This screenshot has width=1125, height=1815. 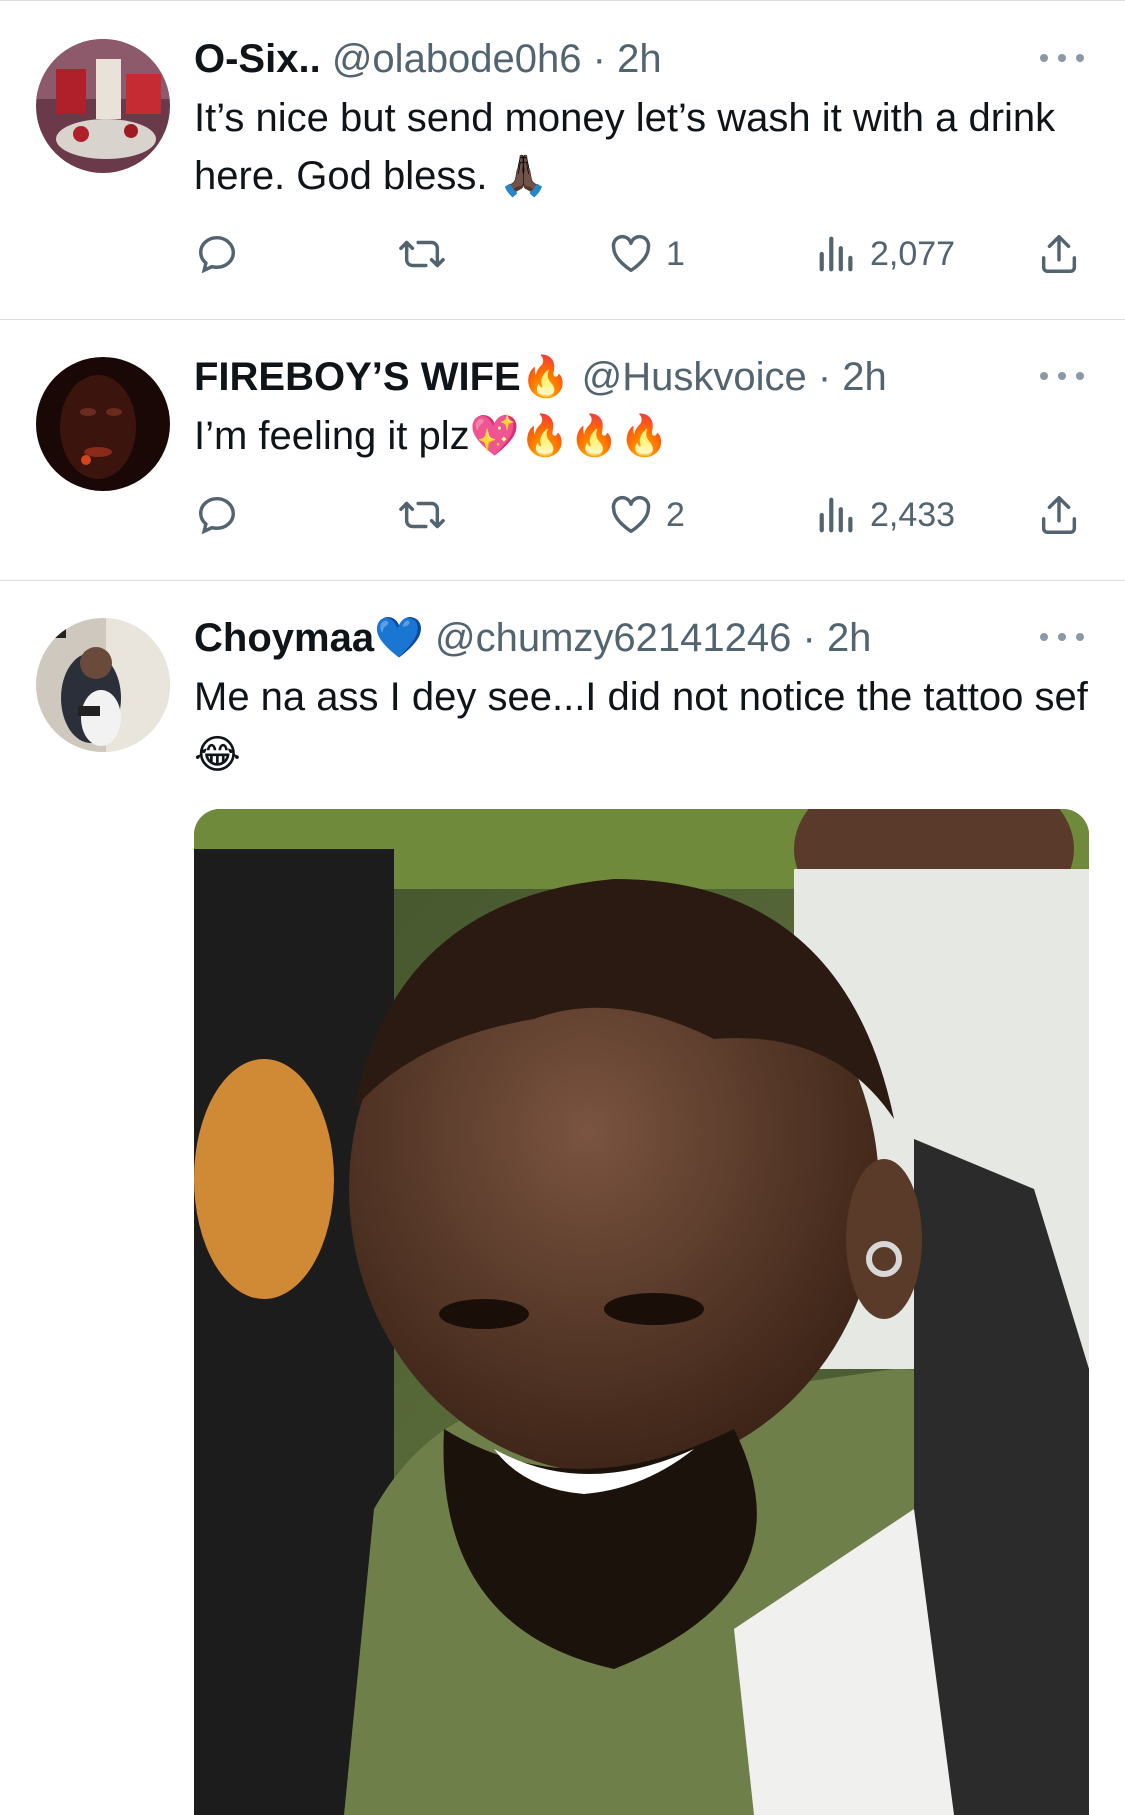 What do you see at coordinates (457, 59) in the screenshot?
I see `handle: @olabode0h6` at bounding box center [457, 59].